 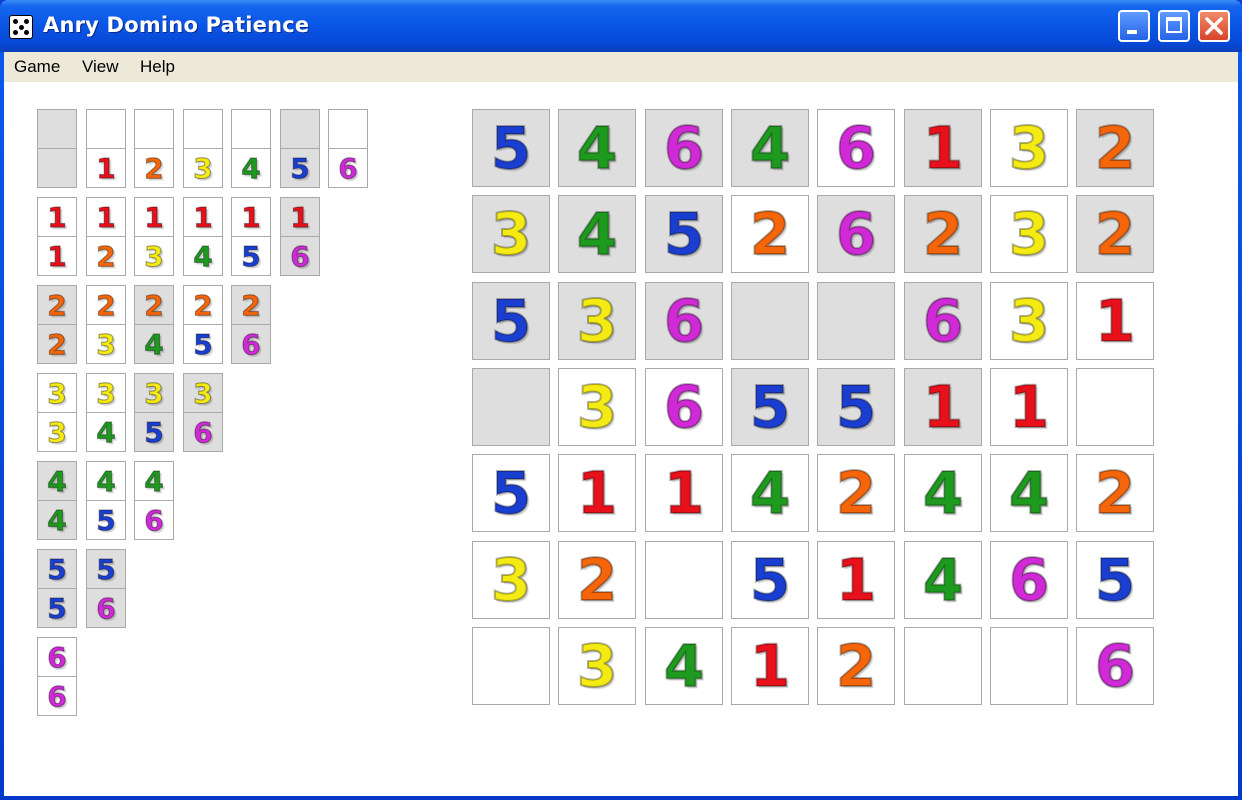 What do you see at coordinates (21, 27) in the screenshot?
I see `dice-icon` at bounding box center [21, 27].